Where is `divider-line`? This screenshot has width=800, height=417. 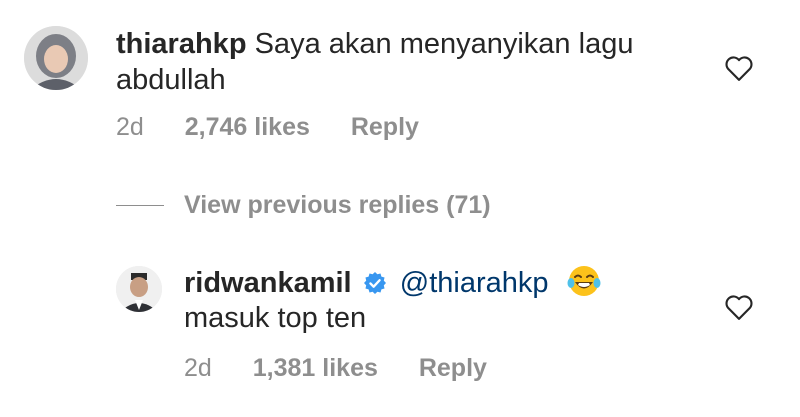
divider-line is located at coordinates (140, 205).